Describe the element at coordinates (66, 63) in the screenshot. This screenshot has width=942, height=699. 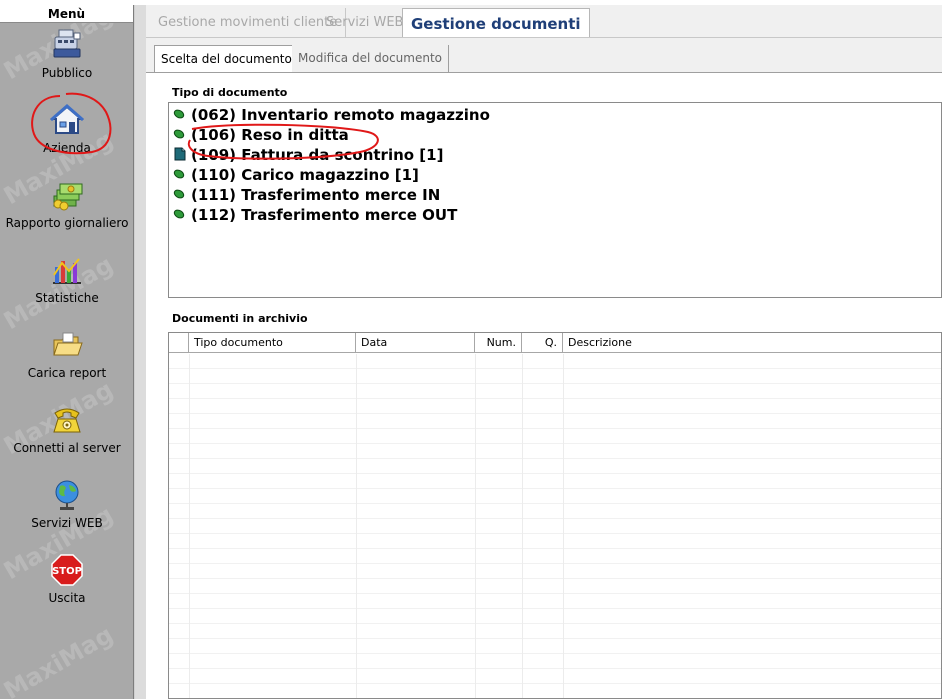
I see `menu-item-pubblico: Pubblico` at that location.